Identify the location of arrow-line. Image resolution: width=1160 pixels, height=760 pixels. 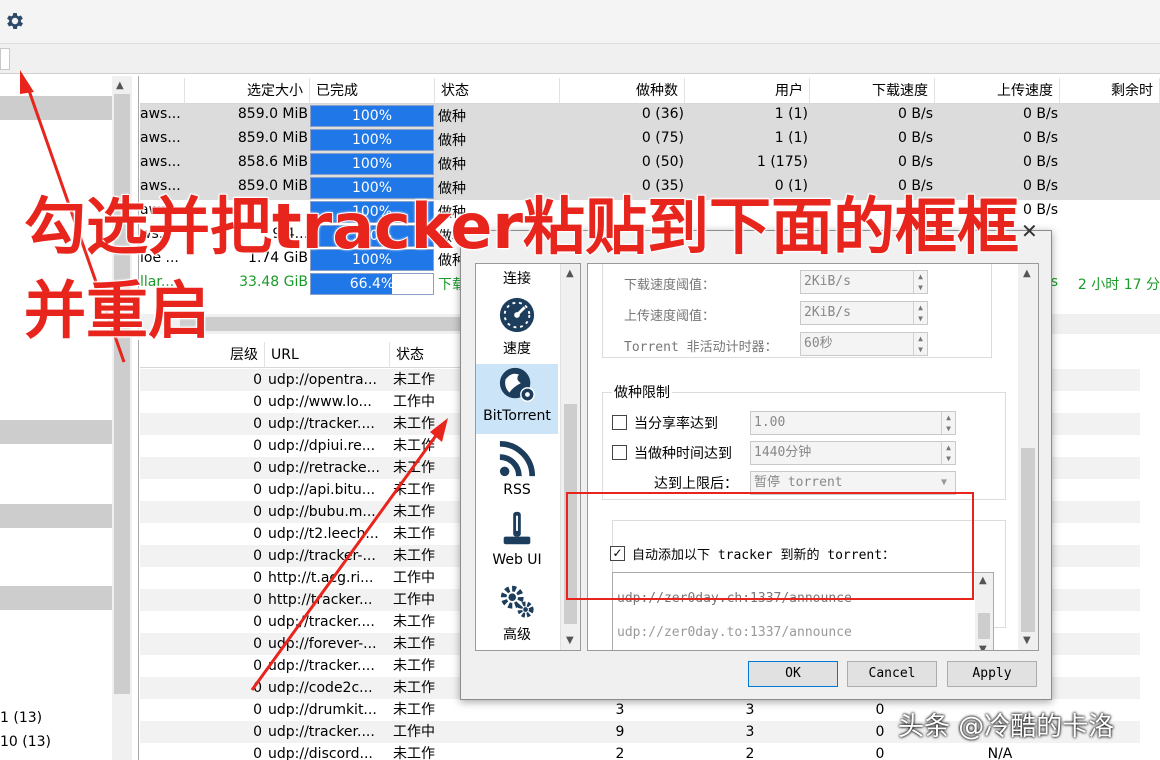
(346, 560).